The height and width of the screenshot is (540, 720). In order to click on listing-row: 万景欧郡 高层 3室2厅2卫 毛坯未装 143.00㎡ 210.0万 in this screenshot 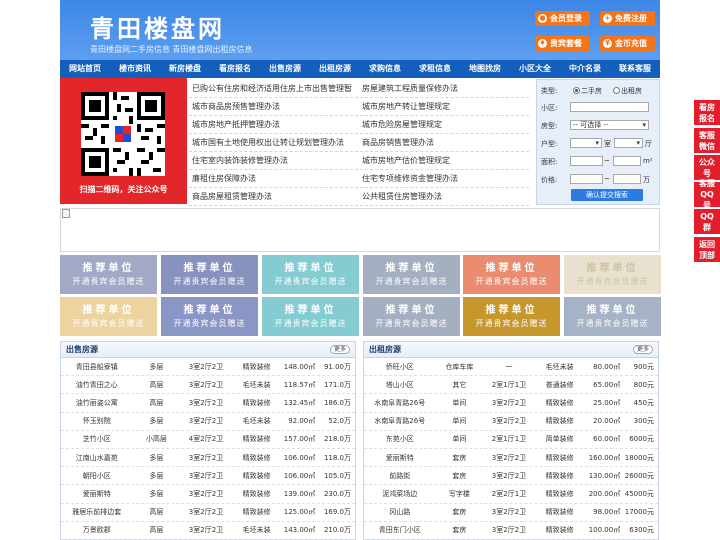, I will do `click(208, 531)`.